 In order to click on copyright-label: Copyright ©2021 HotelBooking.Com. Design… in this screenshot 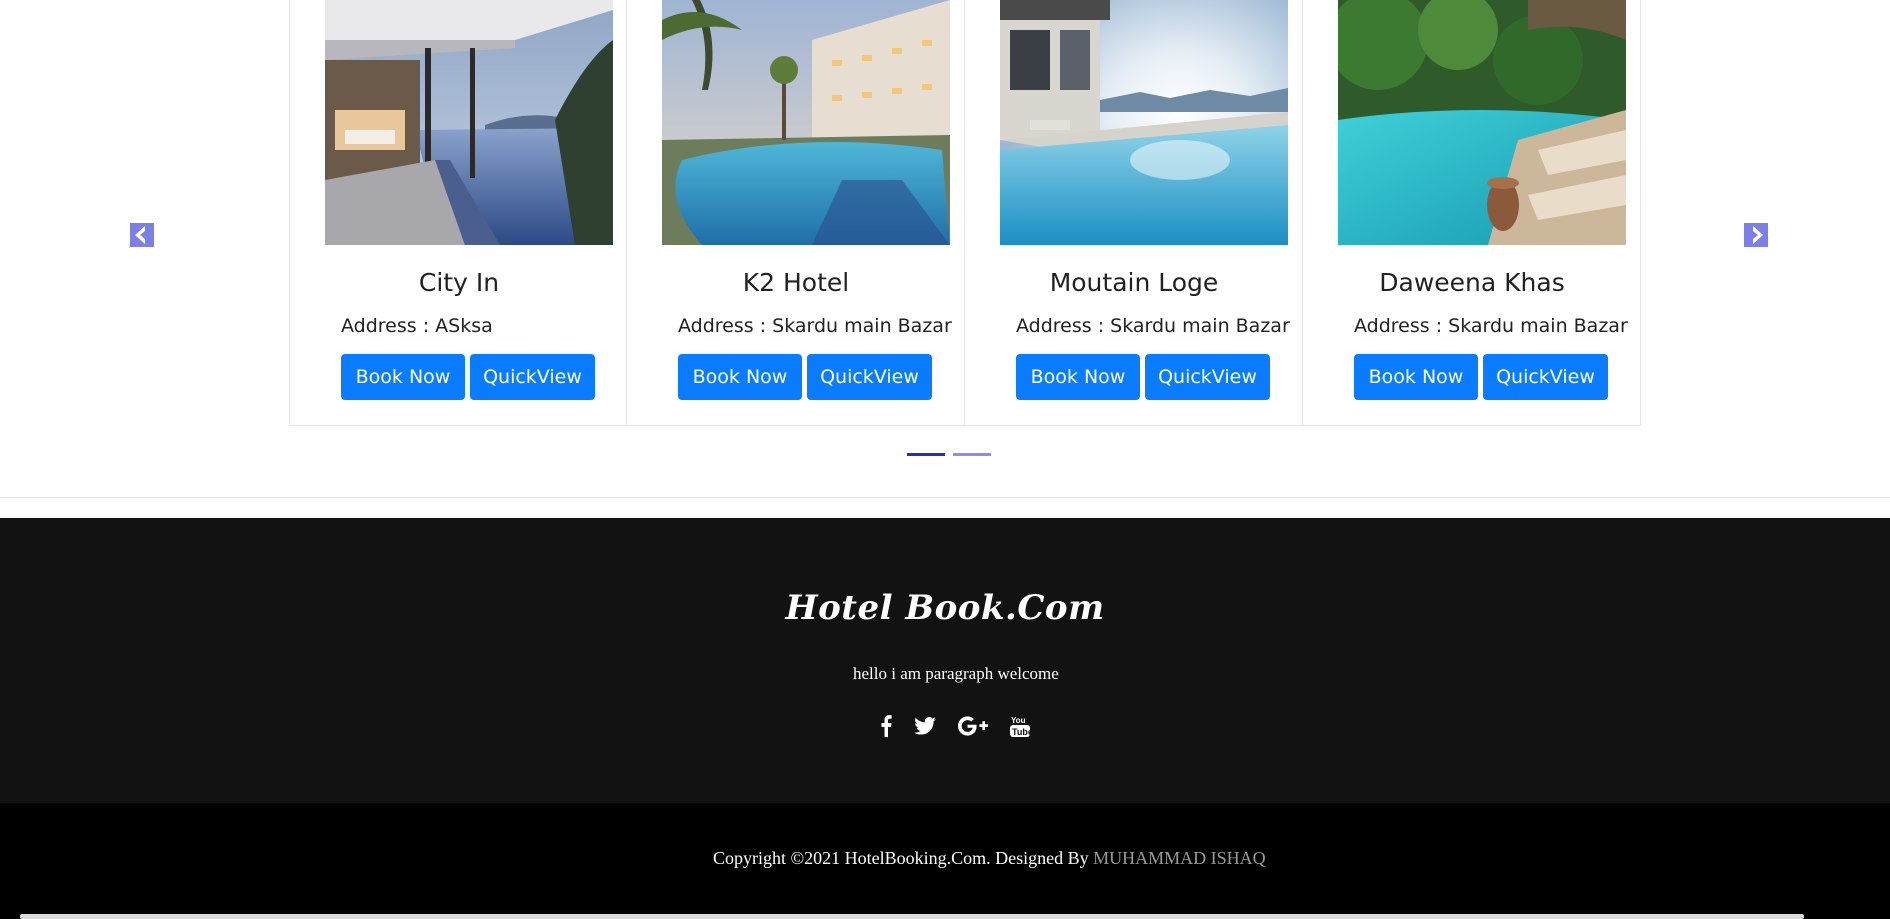, I will do `click(903, 858)`.